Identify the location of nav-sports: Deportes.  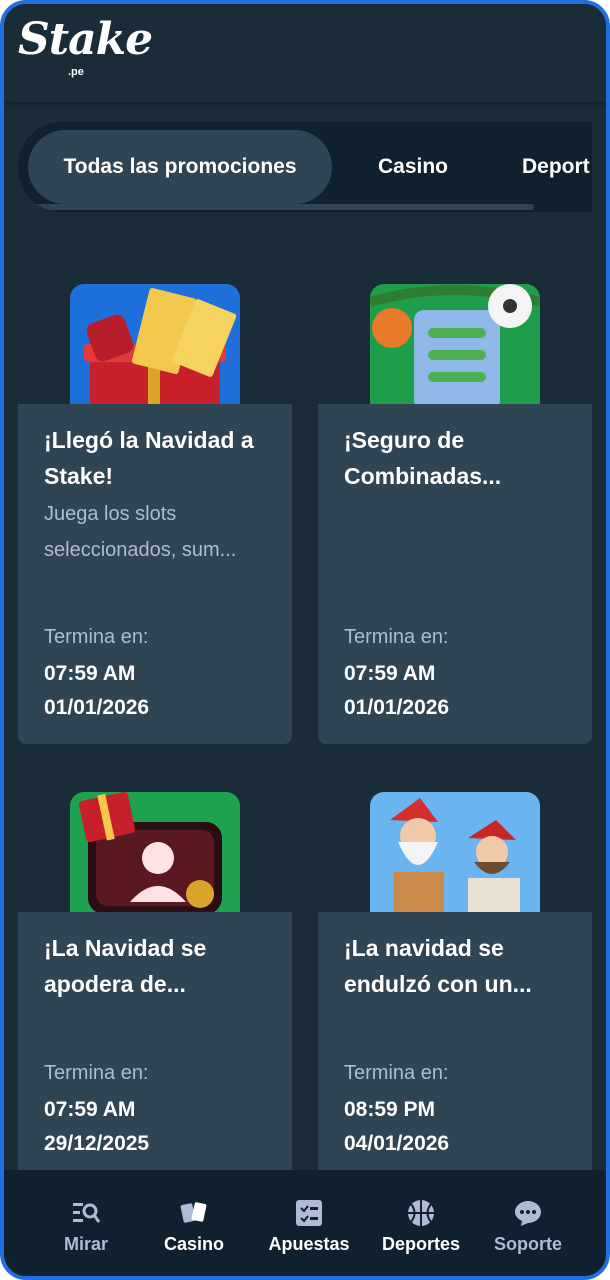
(421, 1223).